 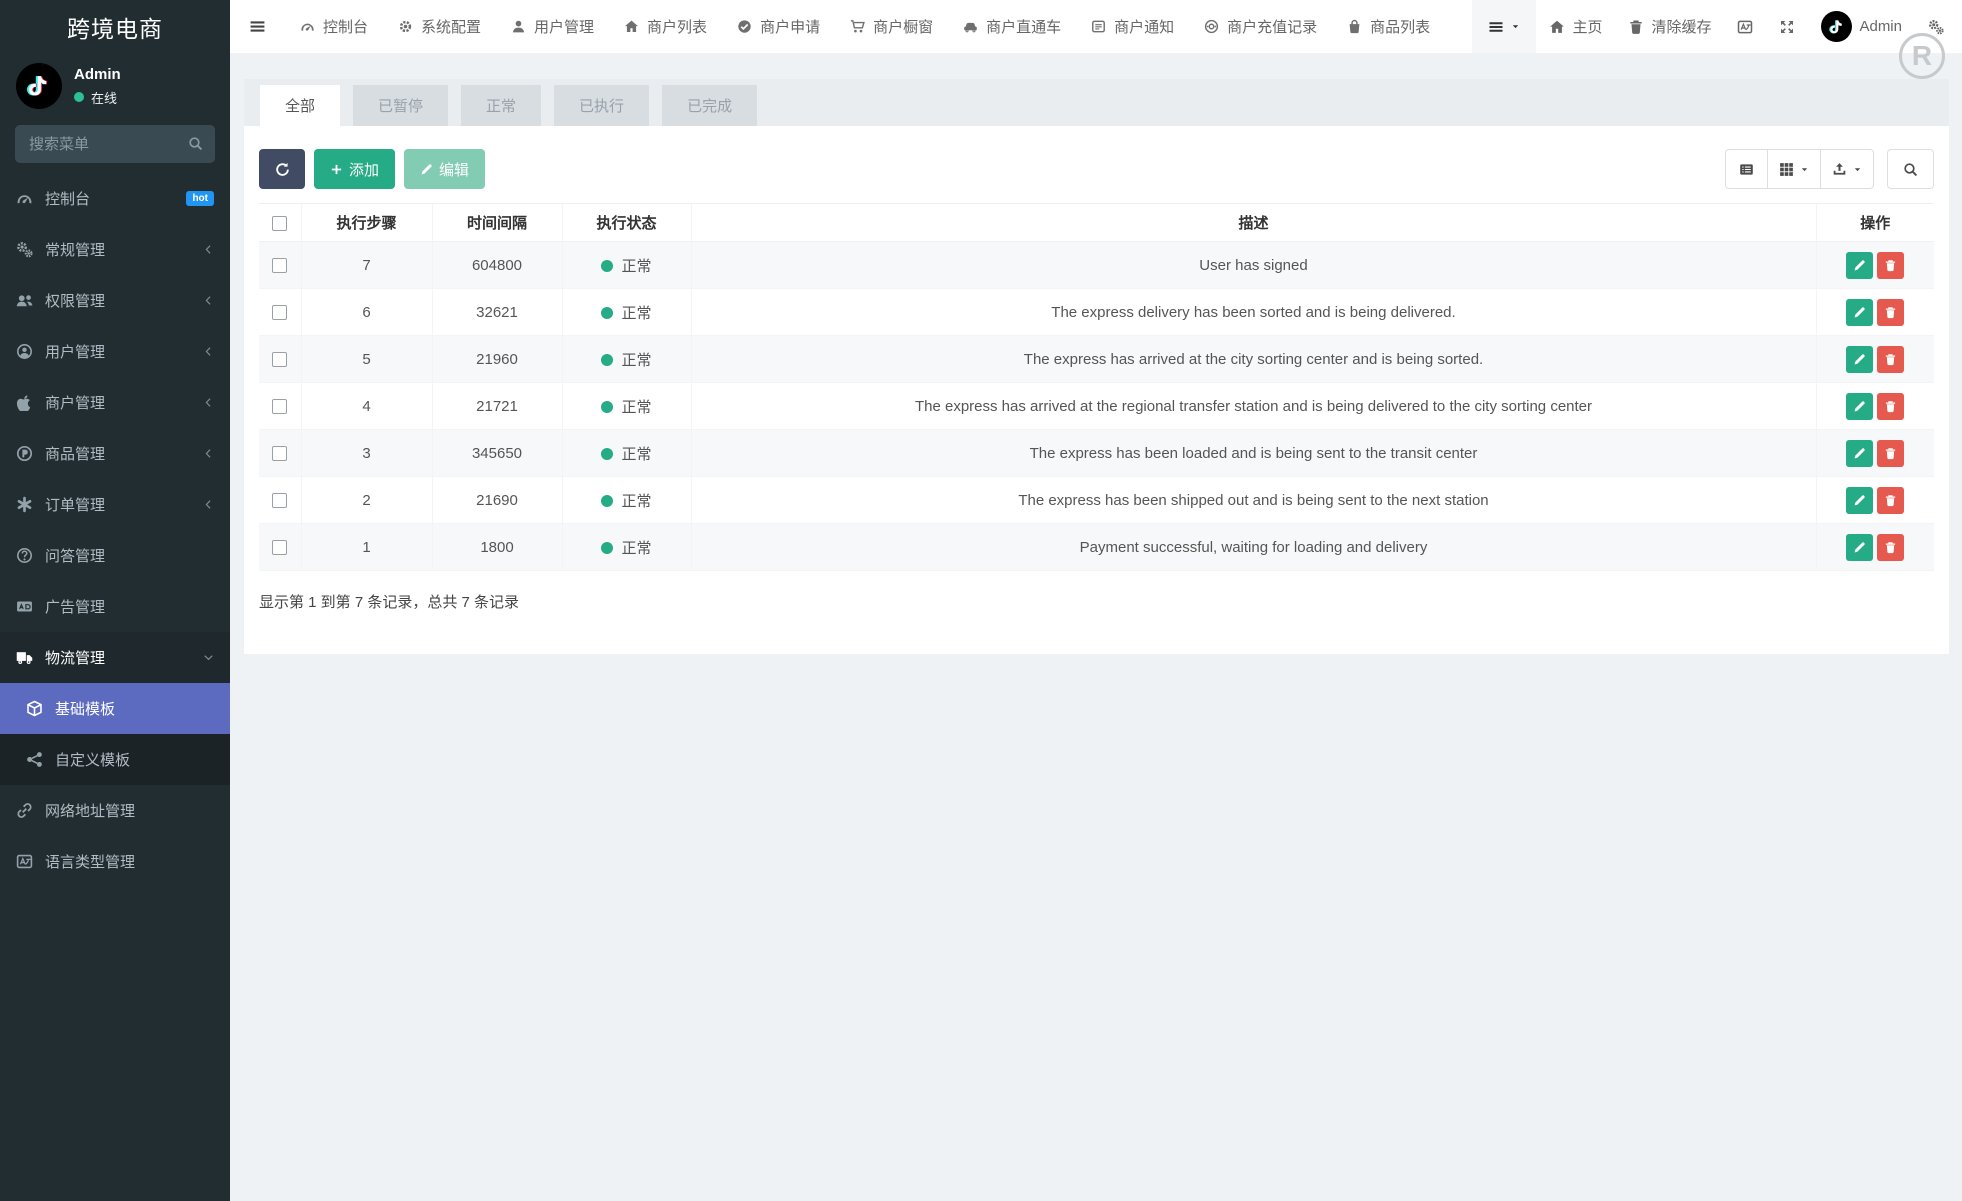 What do you see at coordinates (1587, 27) in the screenshot?
I see `home-label: 主页` at bounding box center [1587, 27].